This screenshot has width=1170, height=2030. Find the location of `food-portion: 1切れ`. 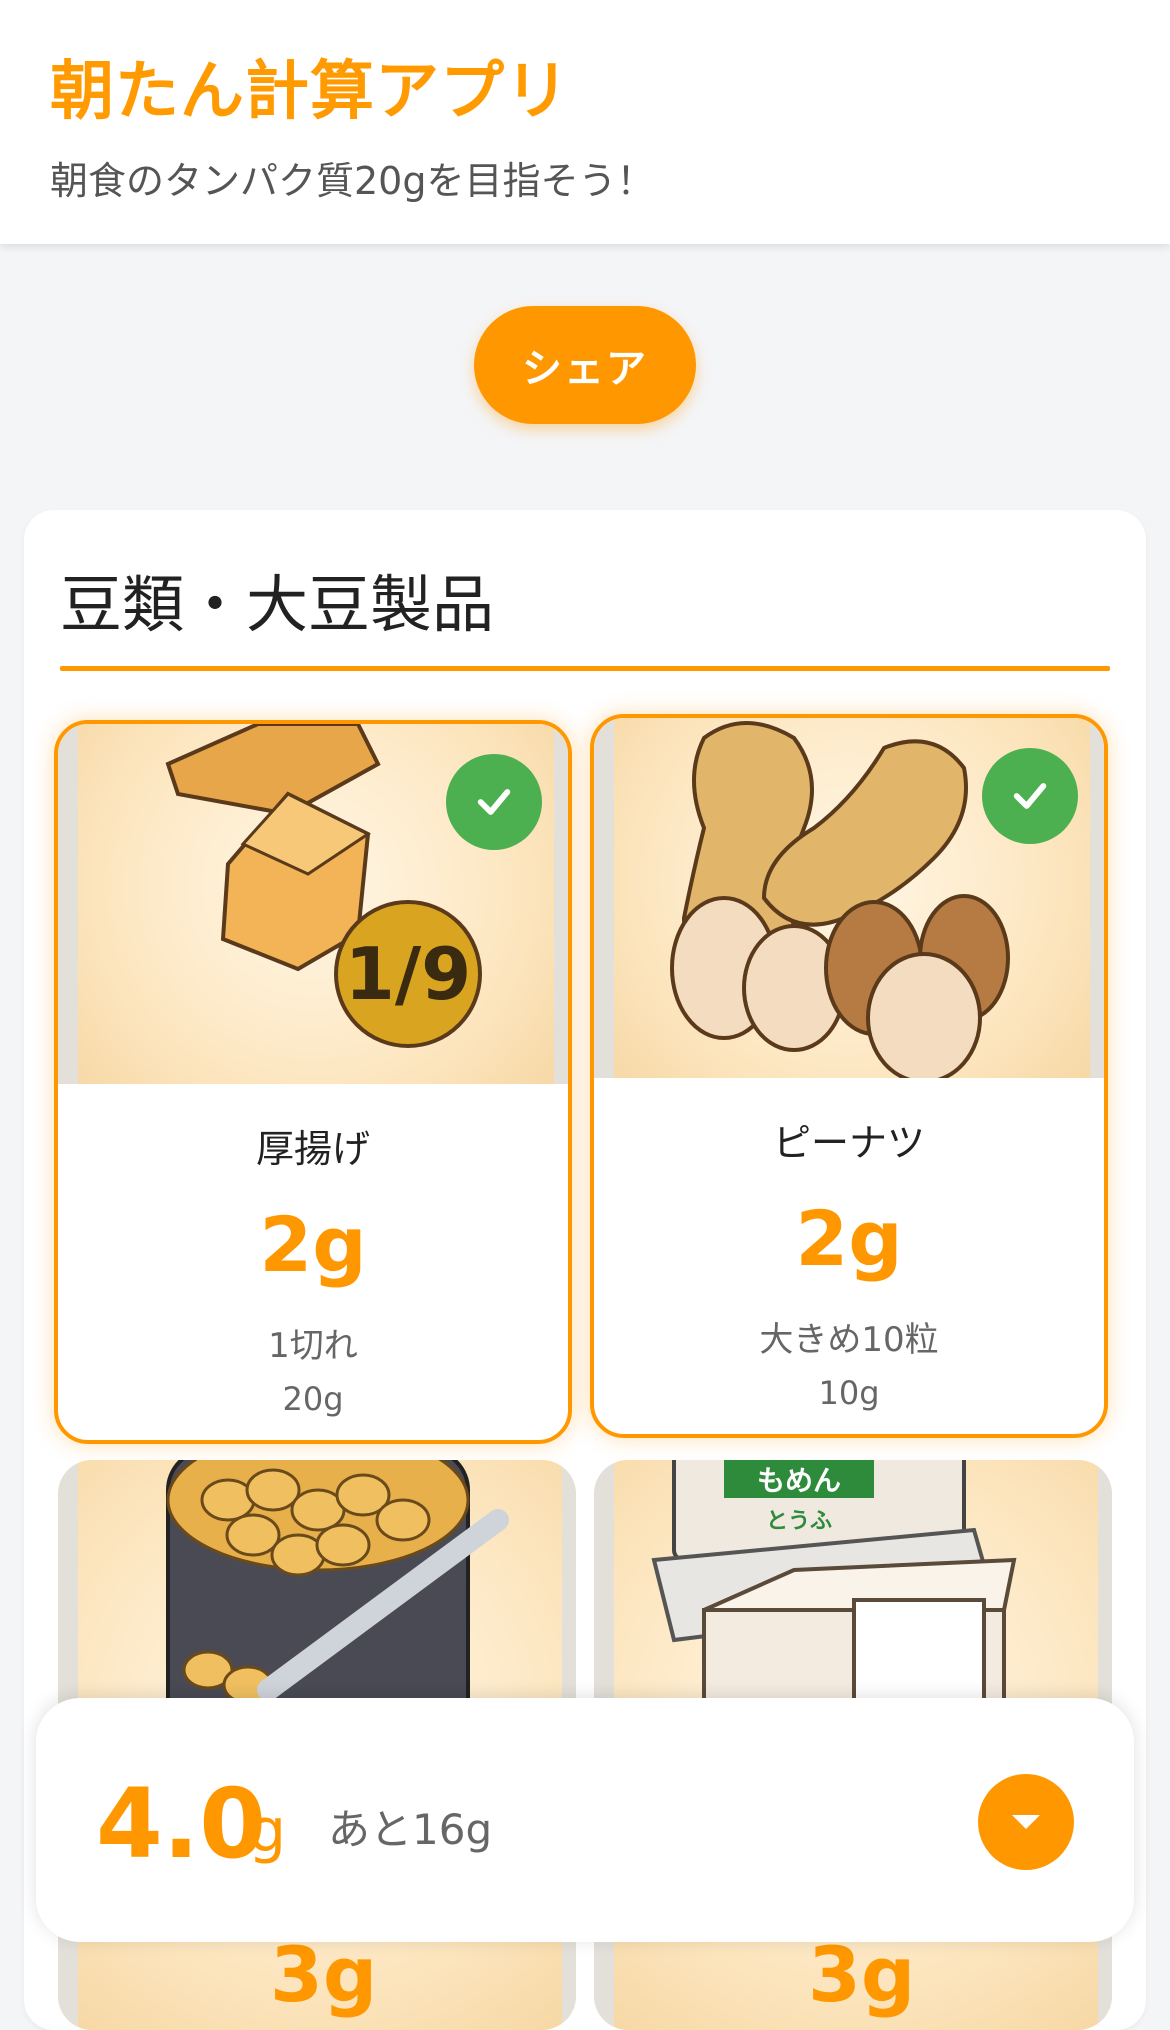

food-portion: 1切れ is located at coordinates (313, 1346).